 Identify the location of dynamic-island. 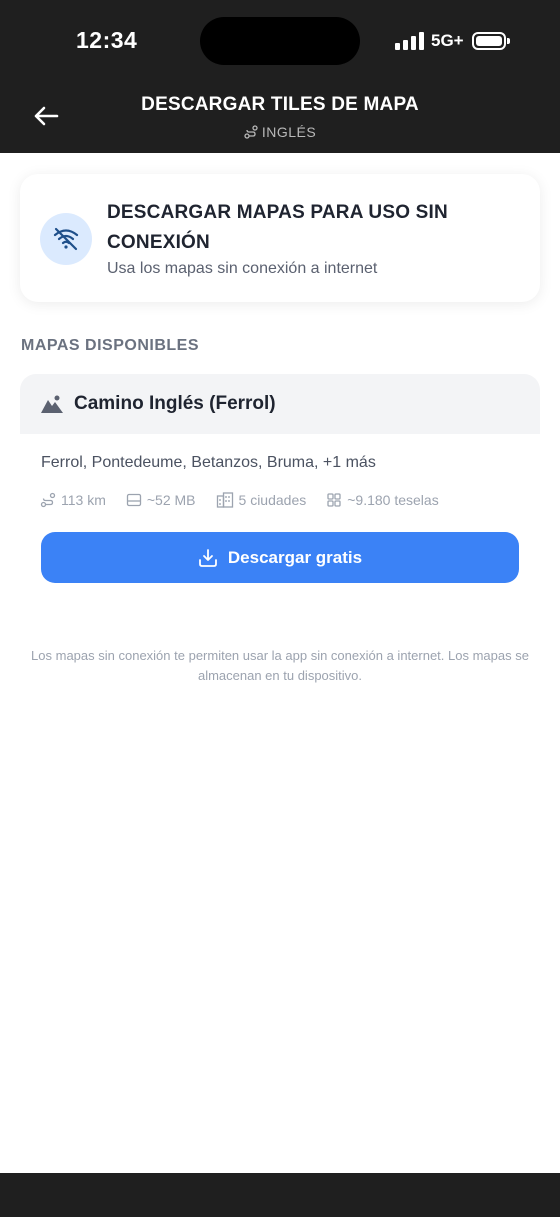
(280, 41).